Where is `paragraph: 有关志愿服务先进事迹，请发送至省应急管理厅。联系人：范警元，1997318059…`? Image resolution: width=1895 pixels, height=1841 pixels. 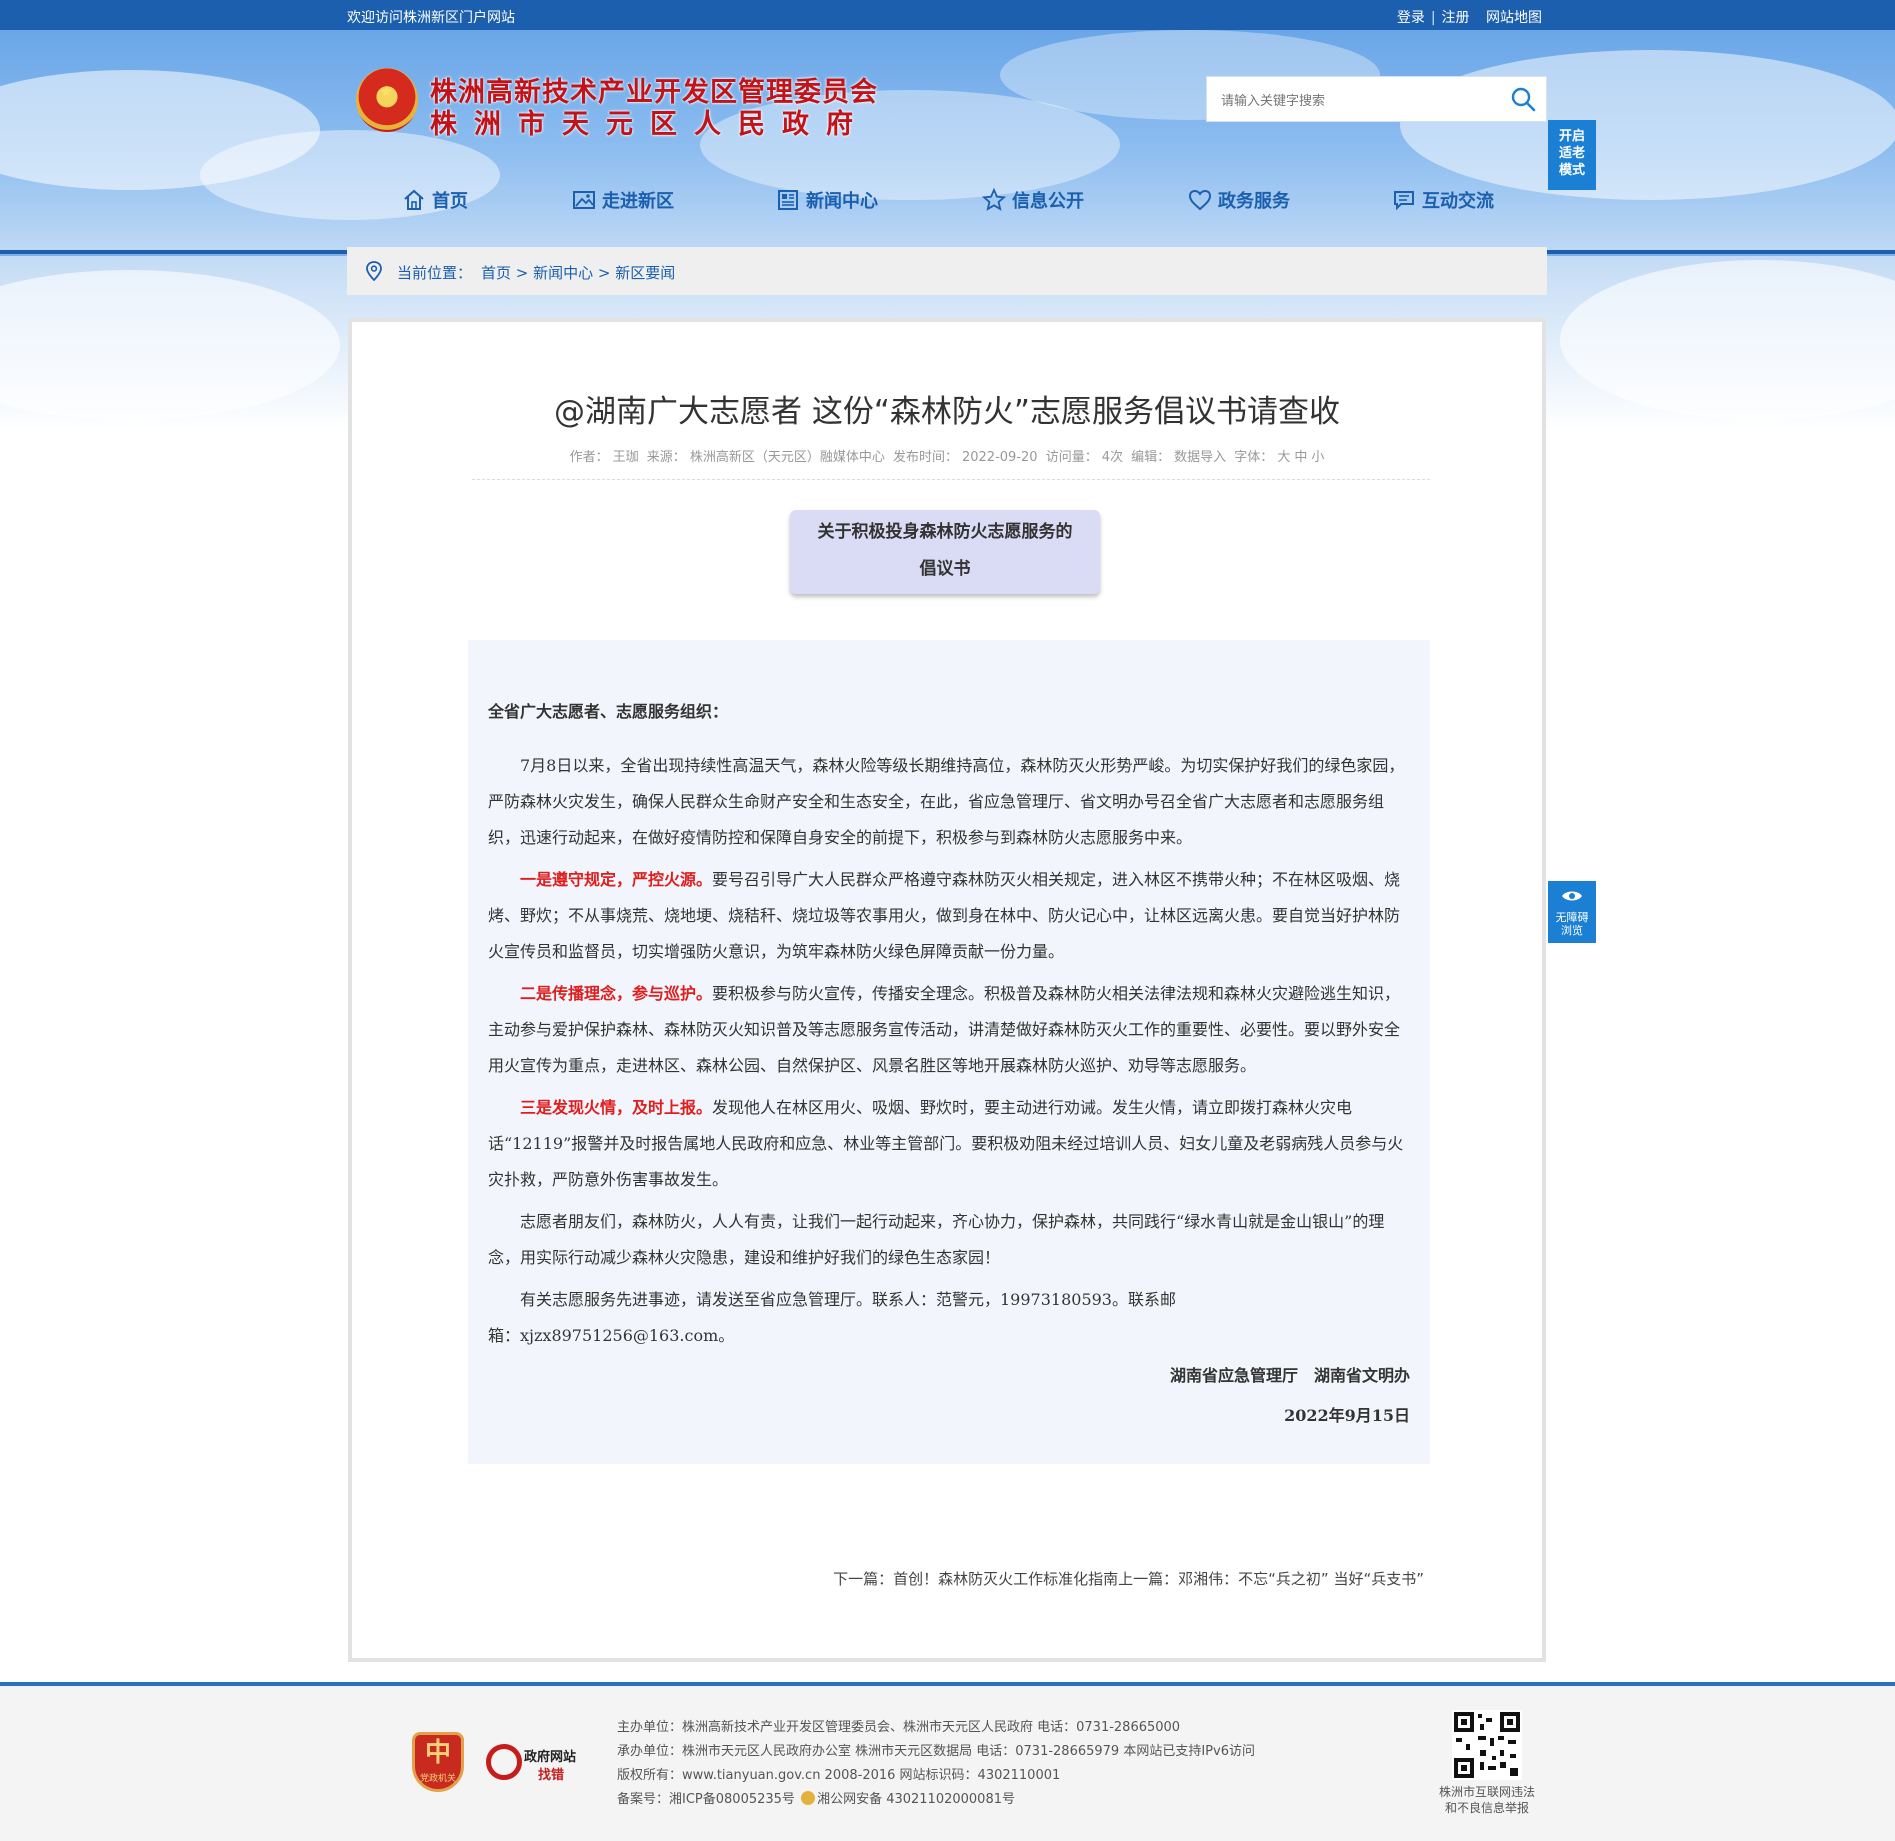 paragraph: 有关志愿服务先进事迹，请发送至省应急管理厅。联系人：范警元，1997318059… is located at coordinates (848, 1299).